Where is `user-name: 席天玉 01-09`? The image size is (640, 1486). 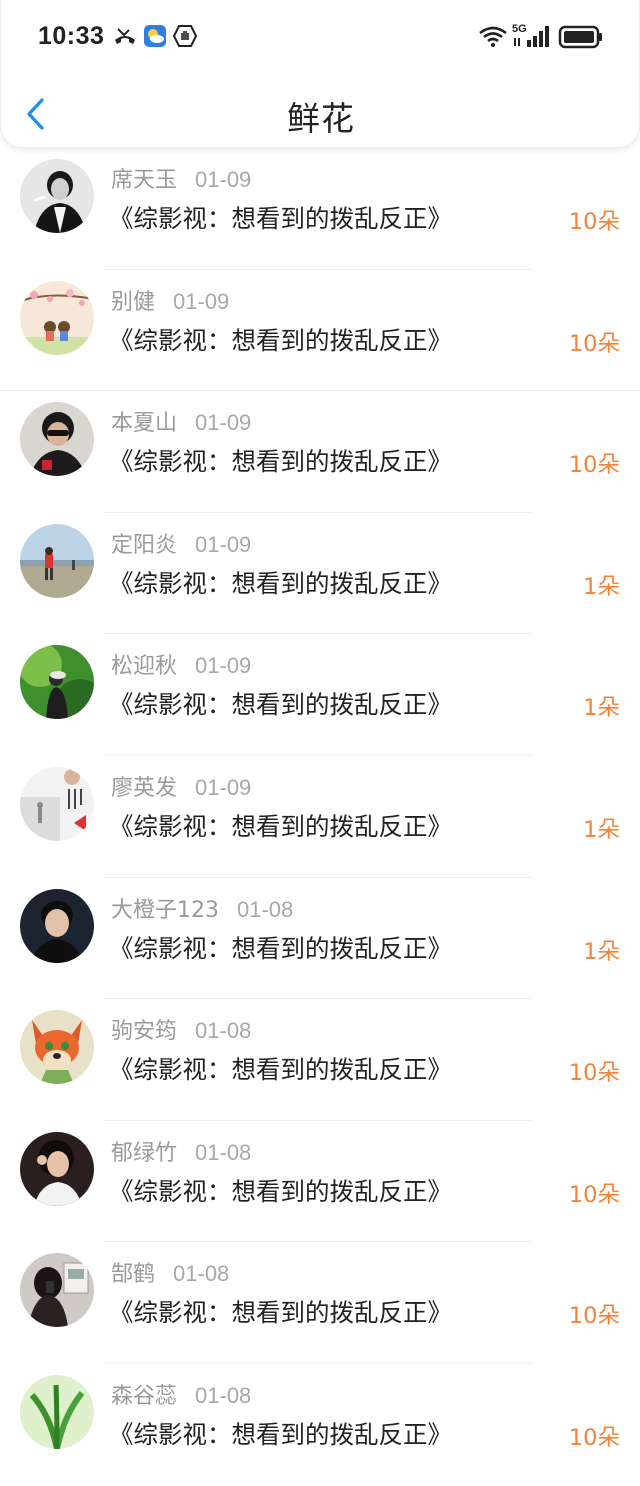 user-name: 席天玉 01-09 is located at coordinates (181, 178).